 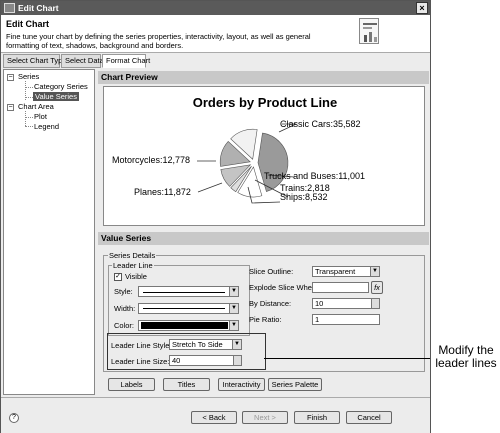 I want to click on by-distance-value: 10, so click(x=319, y=303).